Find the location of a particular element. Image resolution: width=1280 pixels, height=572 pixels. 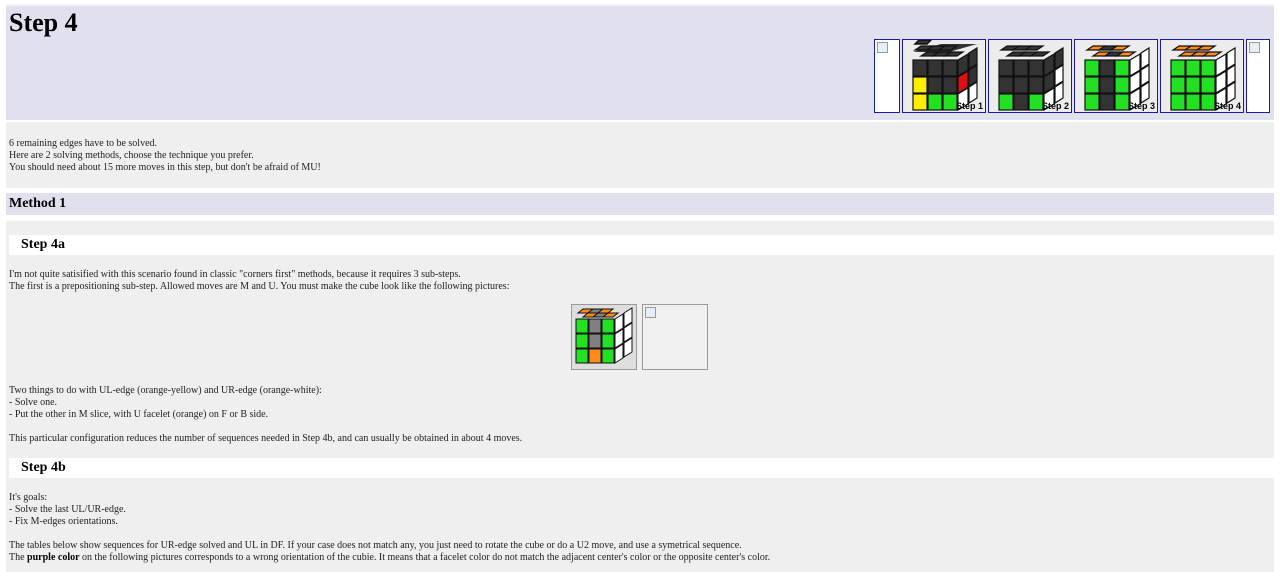

cube-prepositioned-image is located at coordinates (604, 335).